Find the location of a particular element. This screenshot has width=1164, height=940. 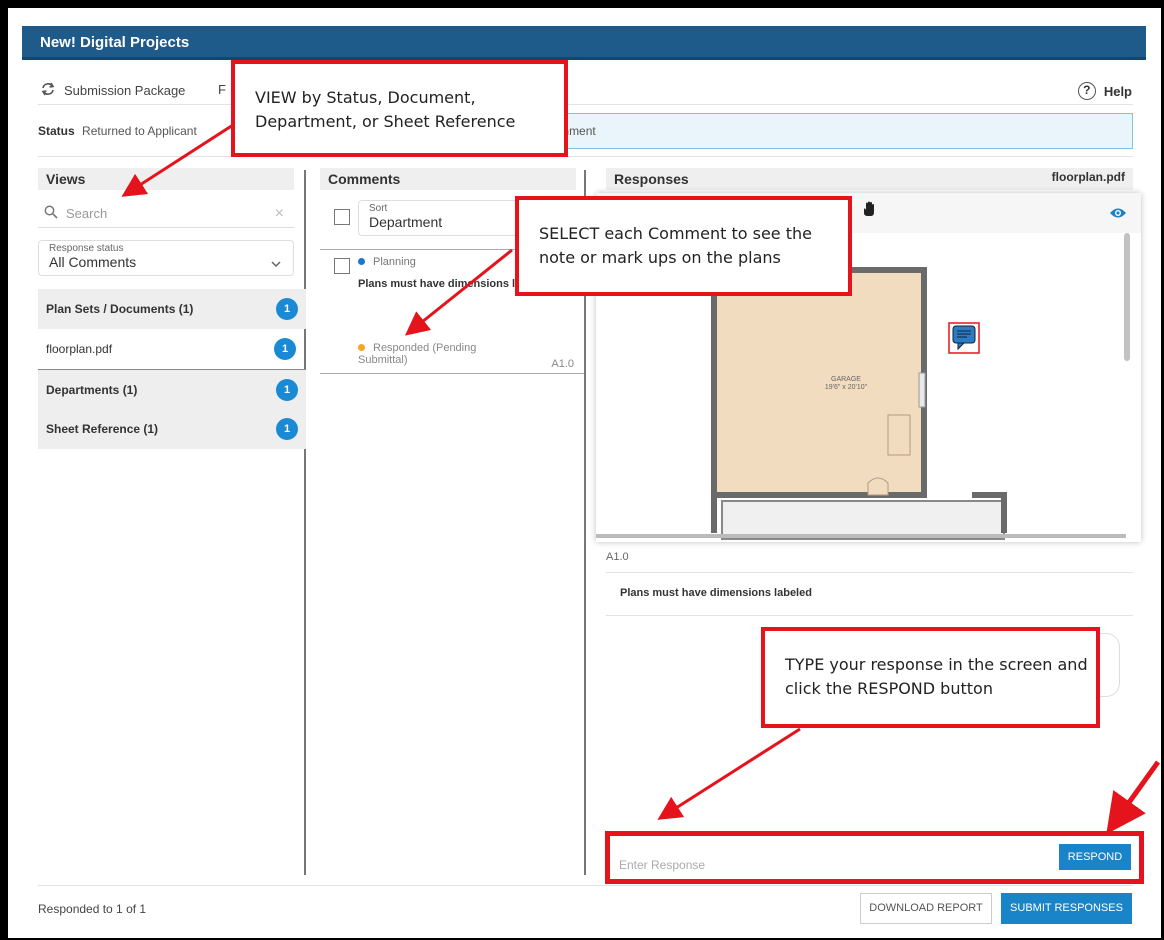

response-status-label: Response status is located at coordinates (86, 248).